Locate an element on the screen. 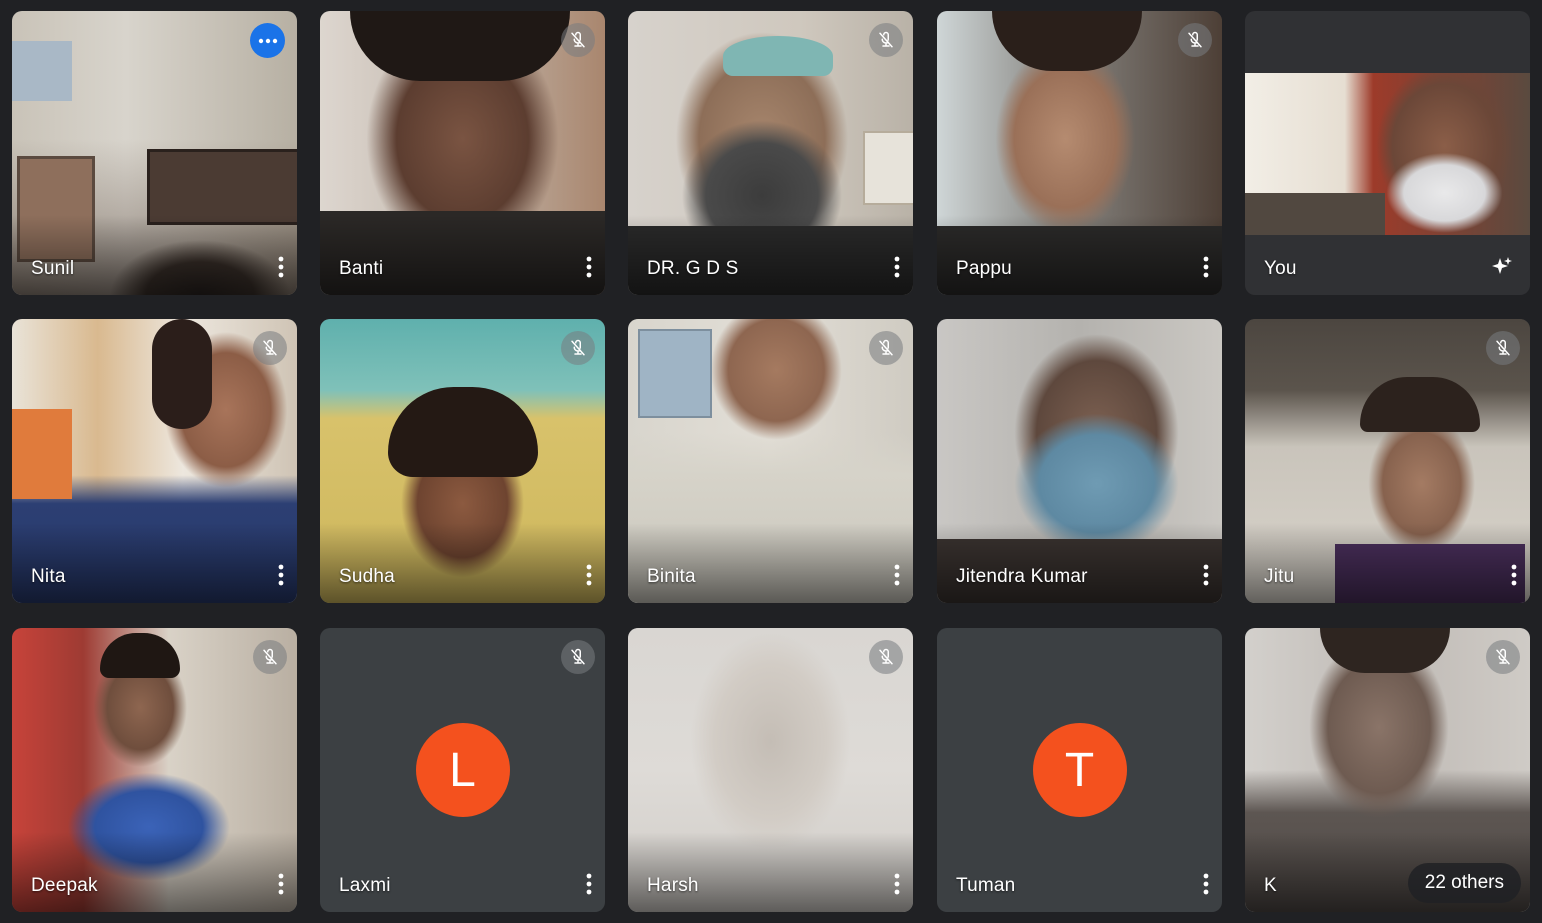  participant-tile-binita: Binita is located at coordinates (770, 461).